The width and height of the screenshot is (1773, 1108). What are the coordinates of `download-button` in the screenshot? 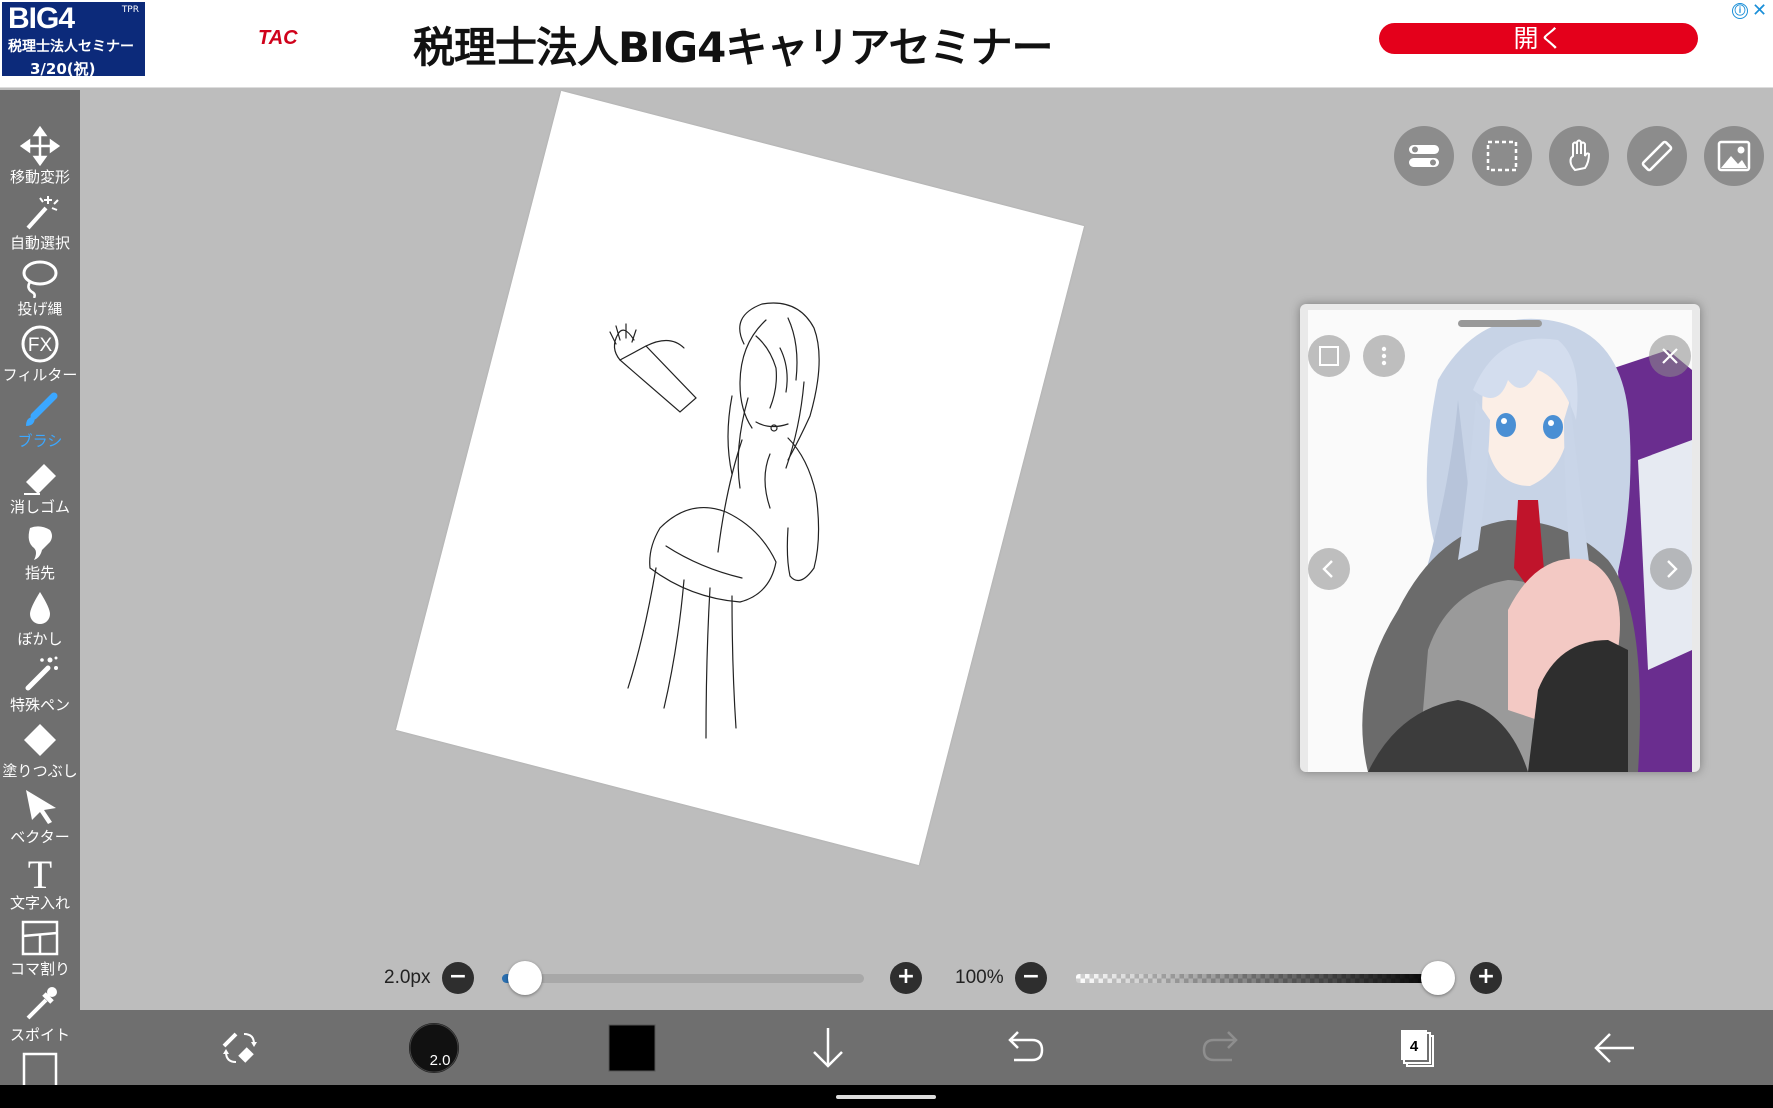 It's located at (828, 1048).